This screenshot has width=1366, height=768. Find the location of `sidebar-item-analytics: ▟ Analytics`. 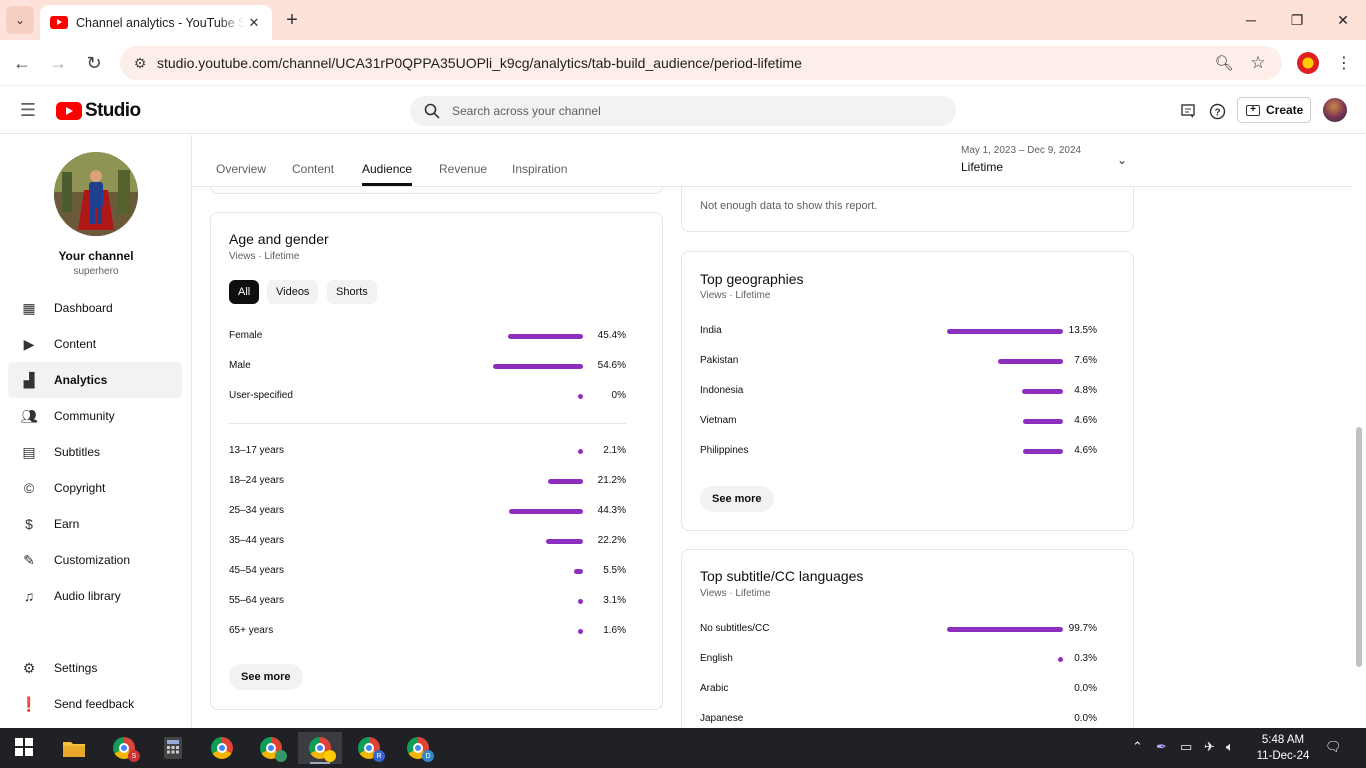

sidebar-item-analytics: ▟ Analytics is located at coordinates (95, 380).